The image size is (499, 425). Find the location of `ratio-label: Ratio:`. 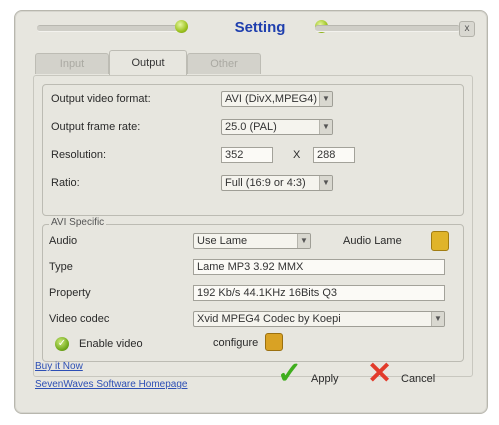

ratio-label: Ratio: is located at coordinates (65, 183).